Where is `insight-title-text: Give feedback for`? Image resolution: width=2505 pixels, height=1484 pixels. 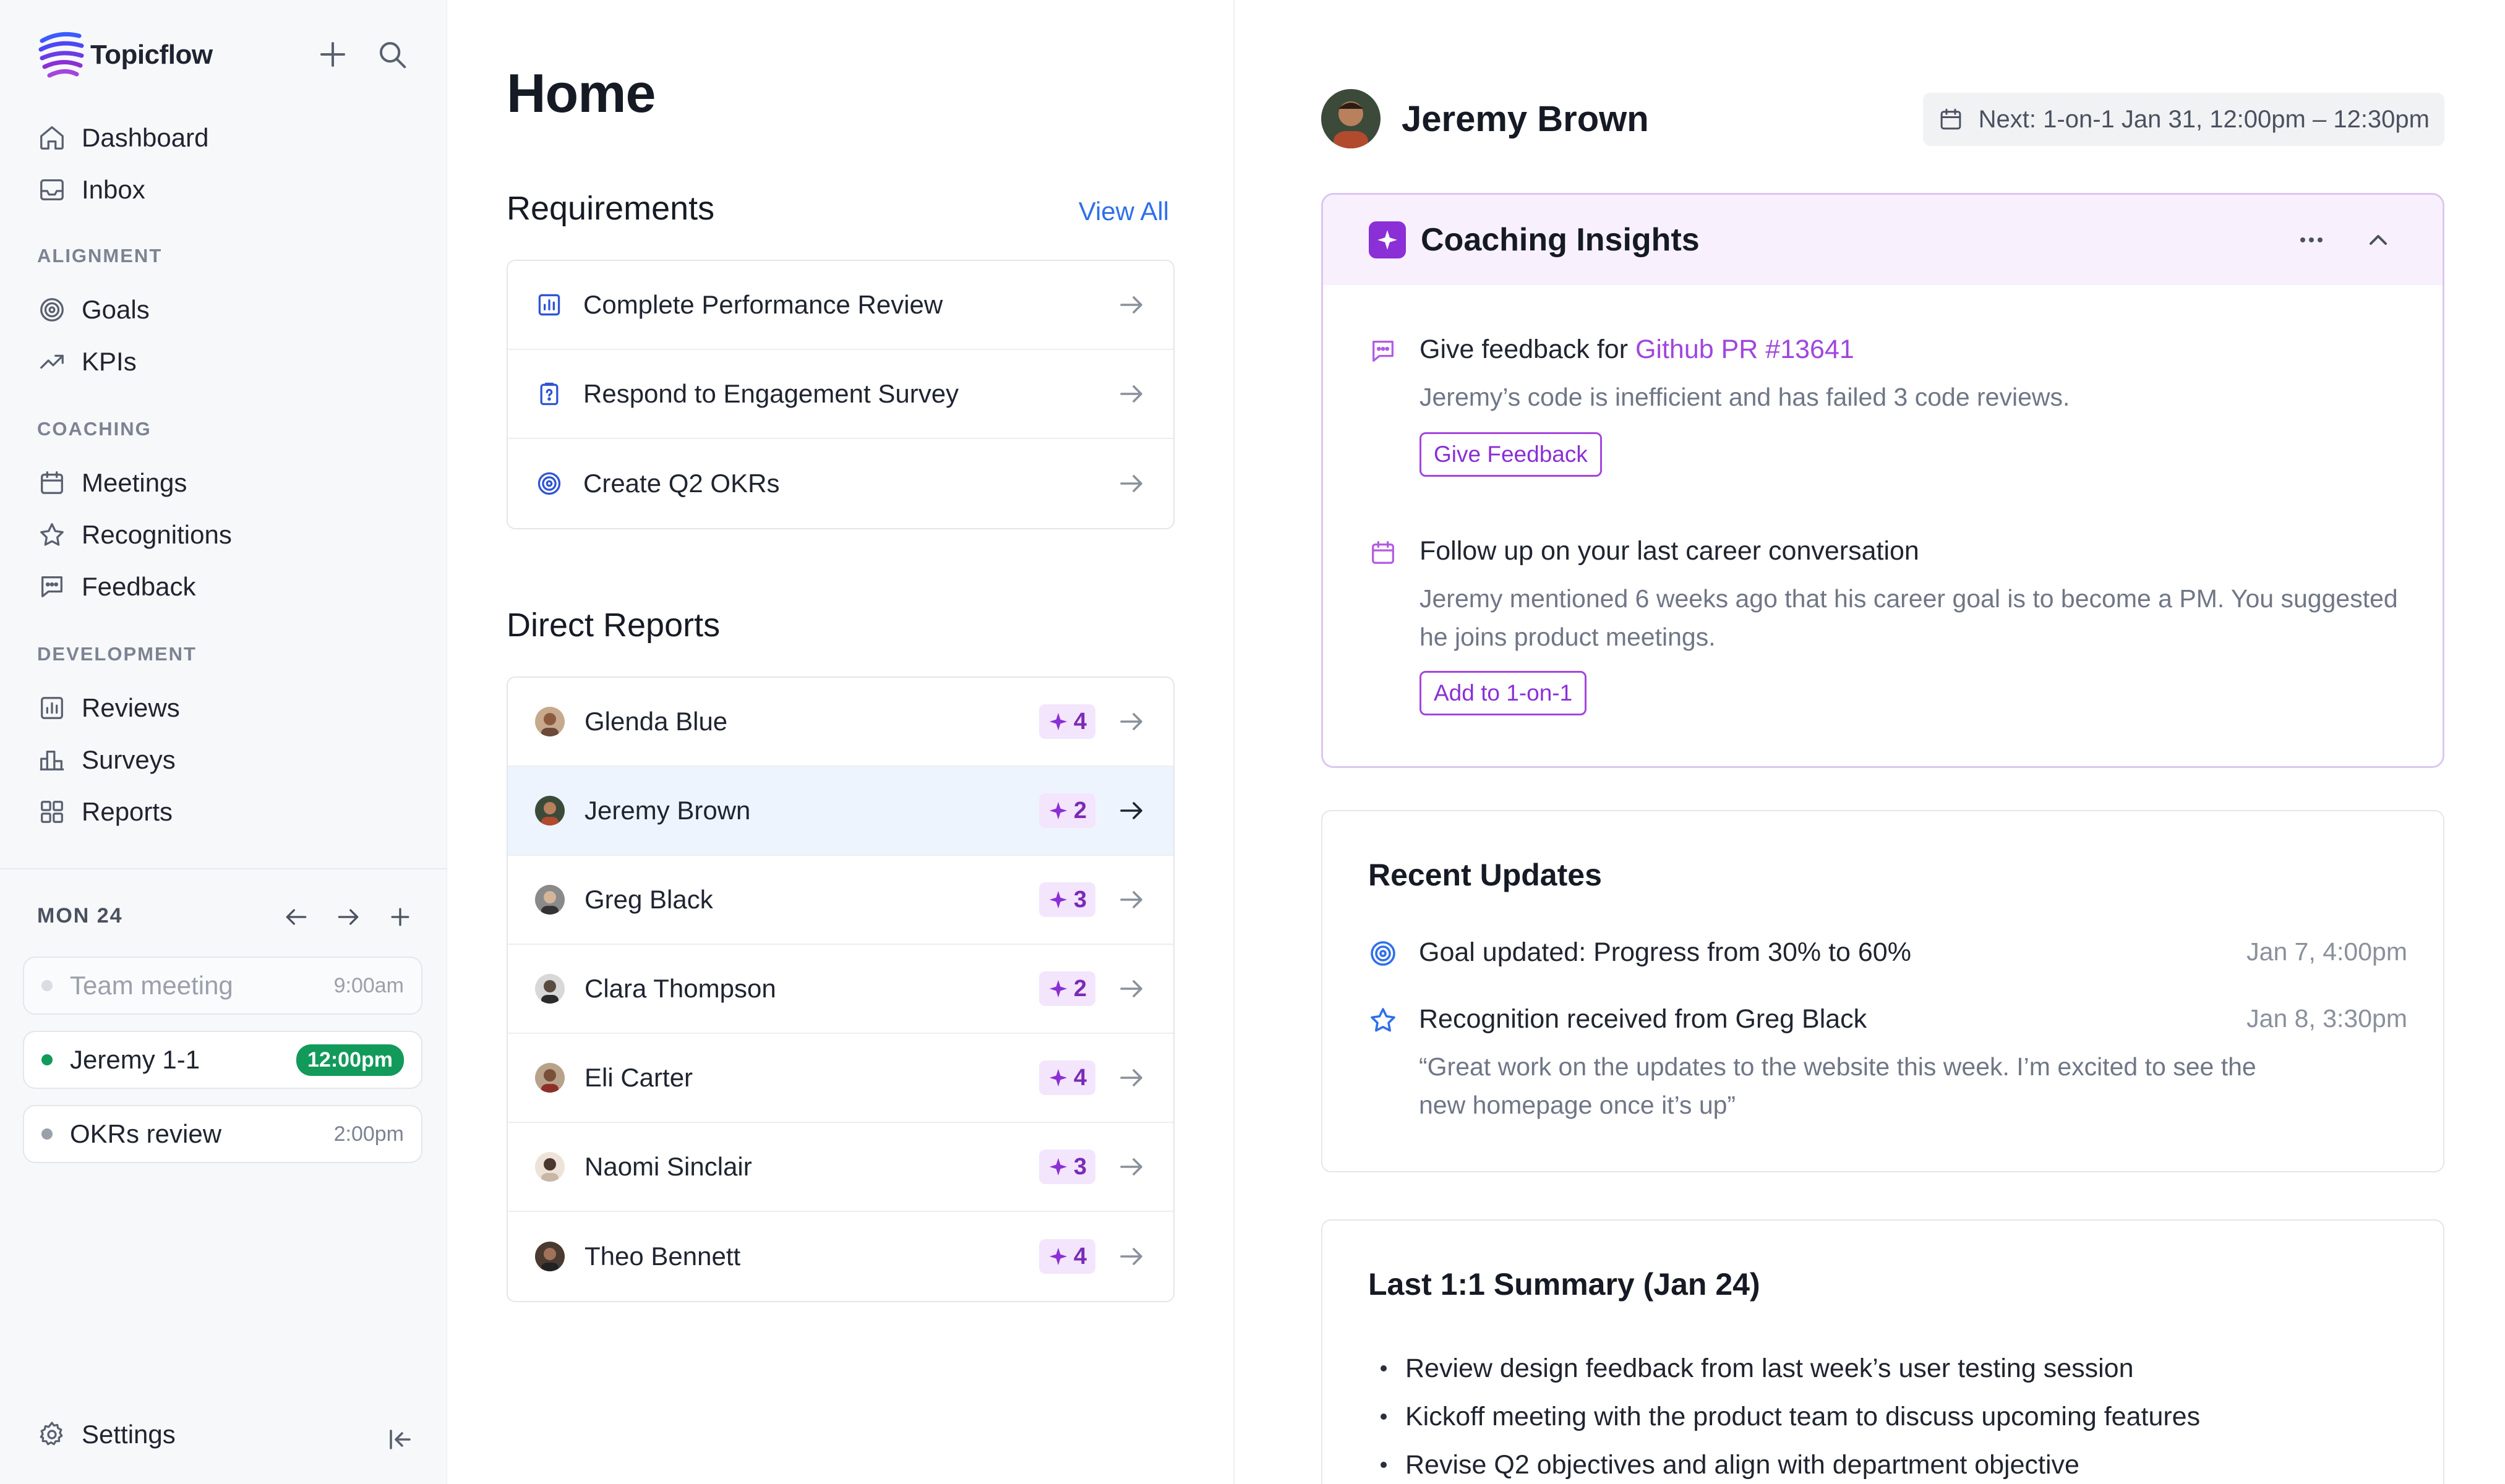
insight-title-text: Give feedback for is located at coordinates (1527, 349).